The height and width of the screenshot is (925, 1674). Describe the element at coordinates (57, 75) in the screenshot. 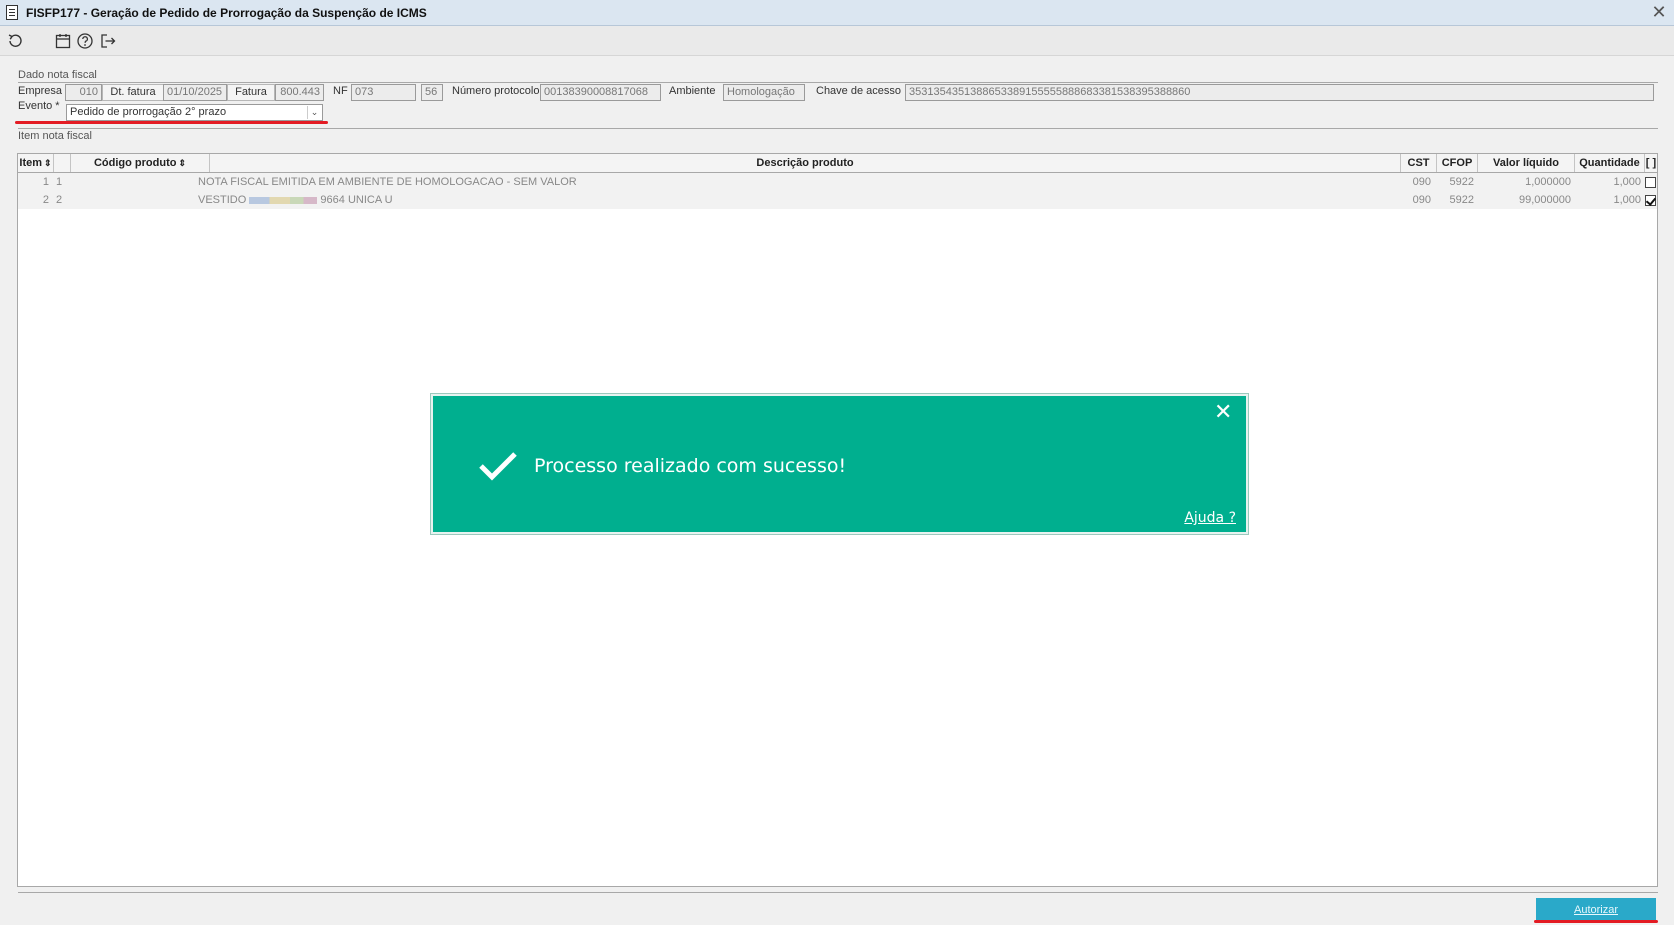

I see `section-title-dado-nota-fiscal: Dado nota fiscal` at that location.